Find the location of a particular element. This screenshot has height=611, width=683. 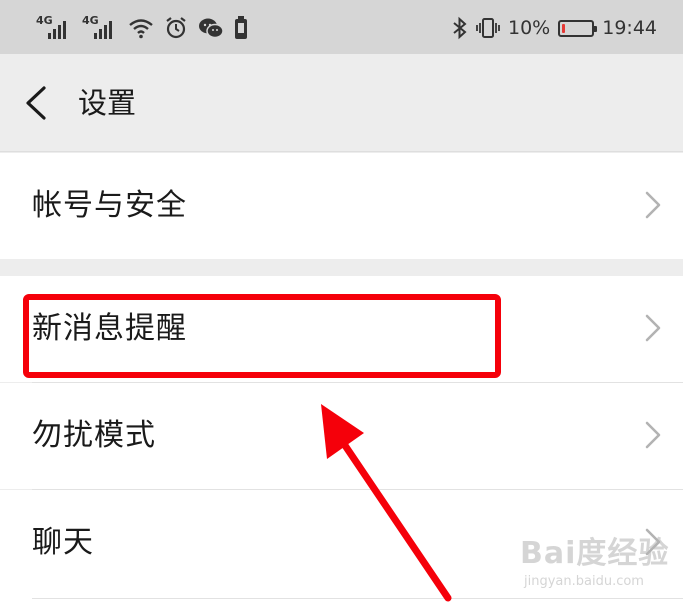

status-left: 4G 4G is located at coordinates (142, 28).